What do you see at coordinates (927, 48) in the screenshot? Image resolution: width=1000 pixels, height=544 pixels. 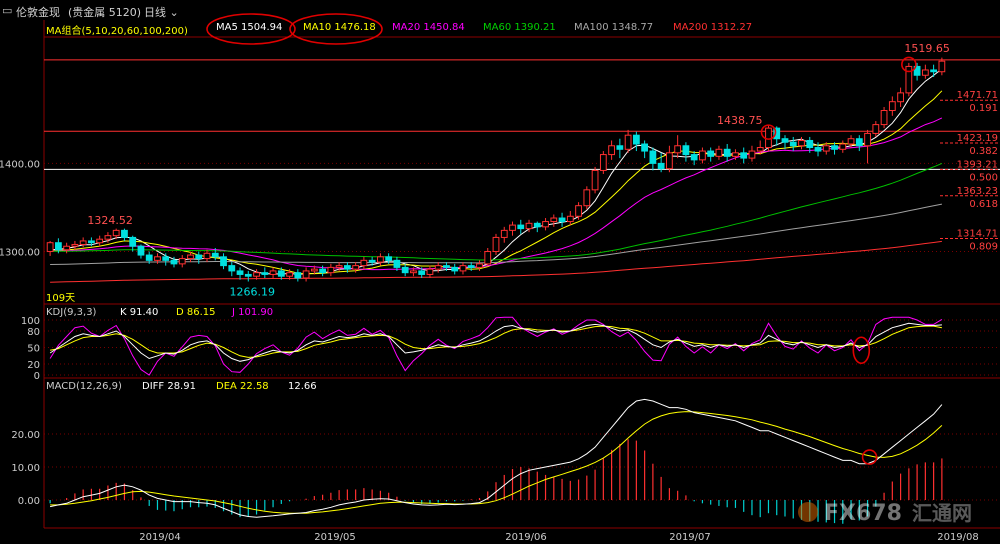 I see `high-3-label: 1519.65` at bounding box center [927, 48].